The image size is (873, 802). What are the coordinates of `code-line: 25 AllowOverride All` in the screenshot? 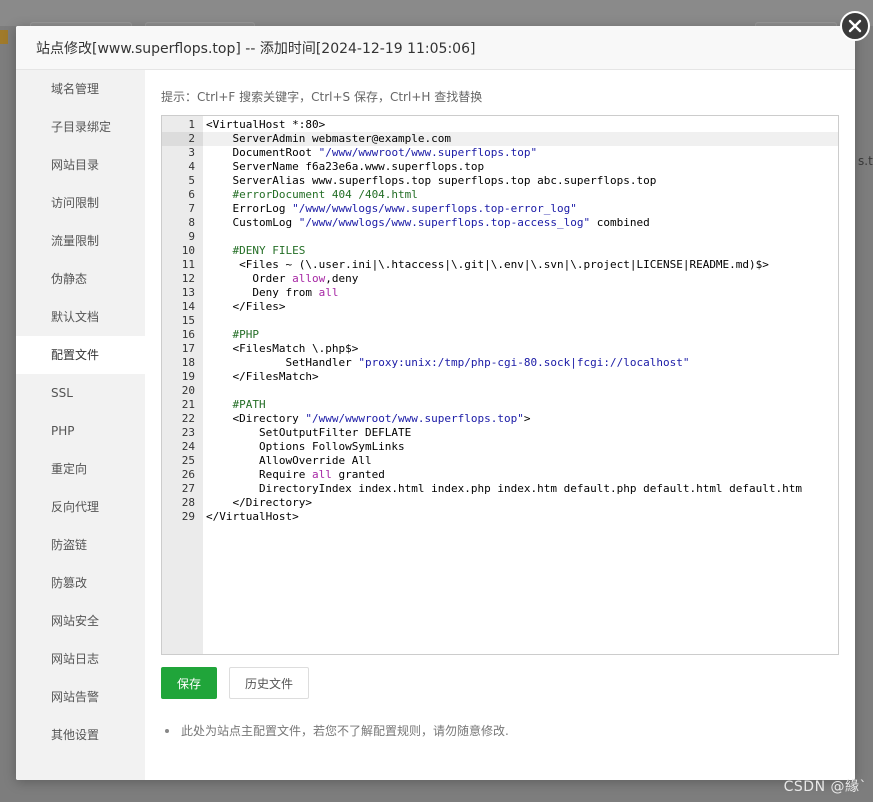 It's located at (500, 461).